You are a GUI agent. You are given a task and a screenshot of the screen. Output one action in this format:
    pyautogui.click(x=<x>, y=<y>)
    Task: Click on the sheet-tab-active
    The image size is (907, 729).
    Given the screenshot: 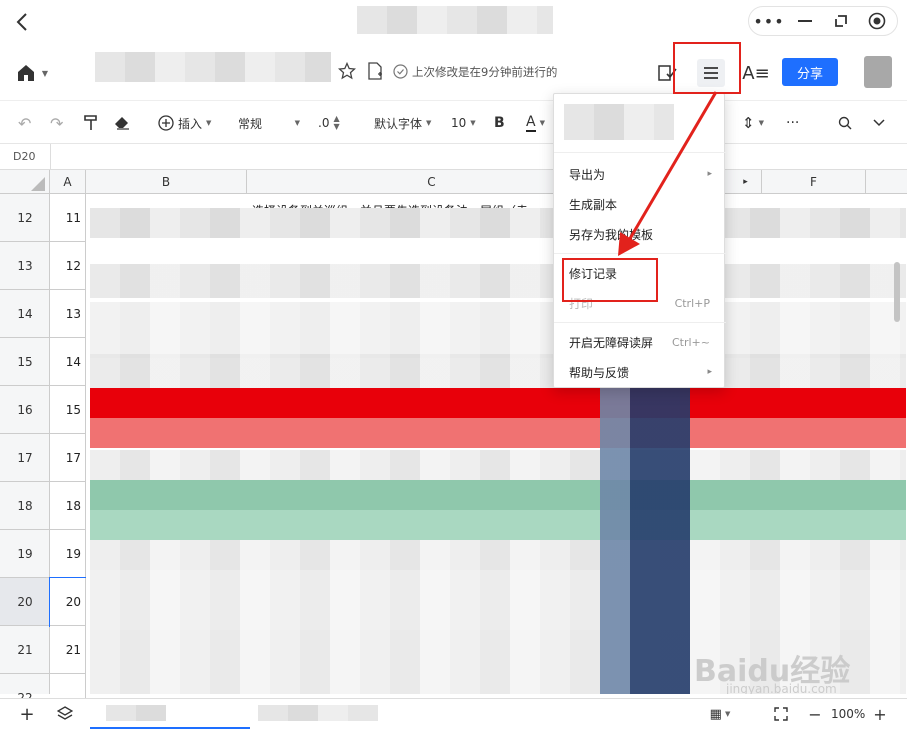 What is the action you would take?
    pyautogui.click(x=170, y=714)
    